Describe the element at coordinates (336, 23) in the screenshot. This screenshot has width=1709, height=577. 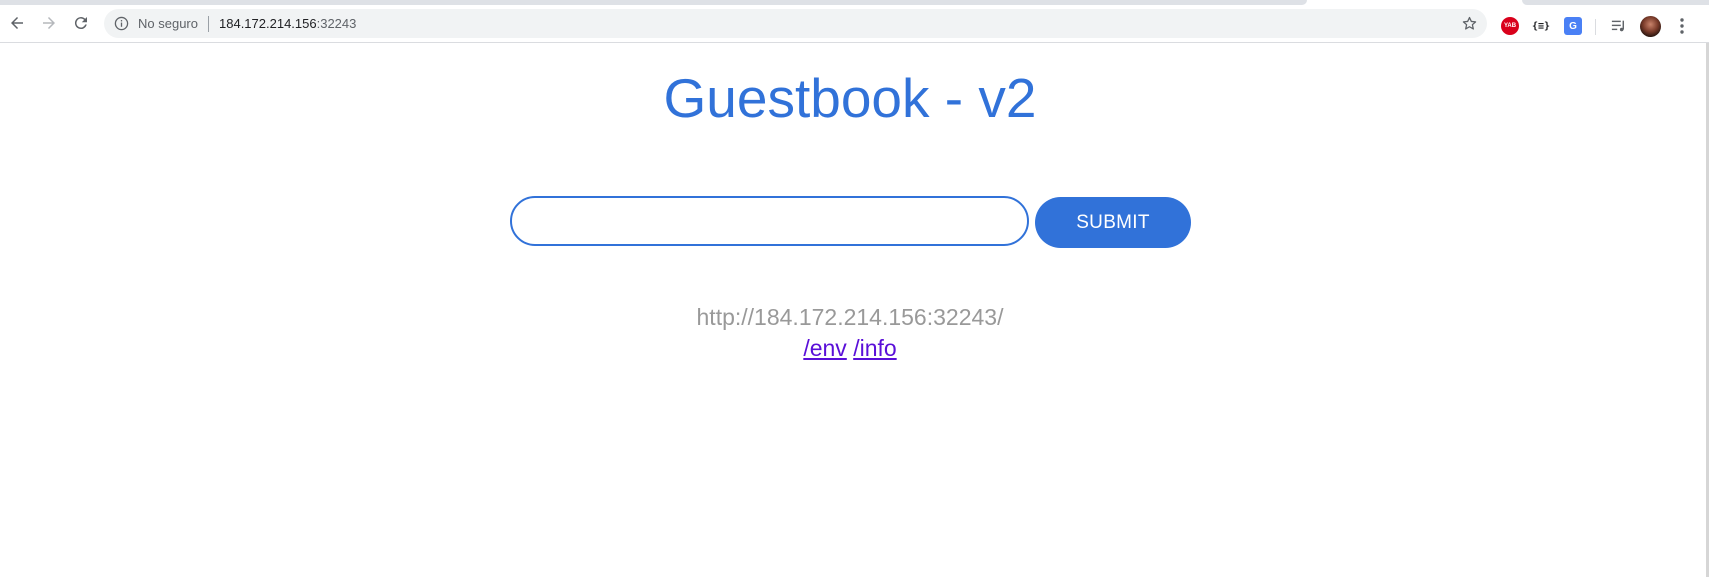
I see `url-port: :32243` at that location.